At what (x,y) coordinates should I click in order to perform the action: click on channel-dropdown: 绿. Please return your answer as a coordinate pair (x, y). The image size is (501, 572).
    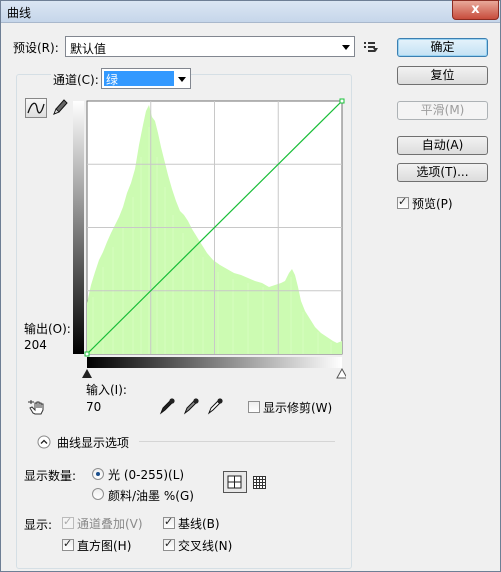
    Looking at the image, I should click on (146, 78).